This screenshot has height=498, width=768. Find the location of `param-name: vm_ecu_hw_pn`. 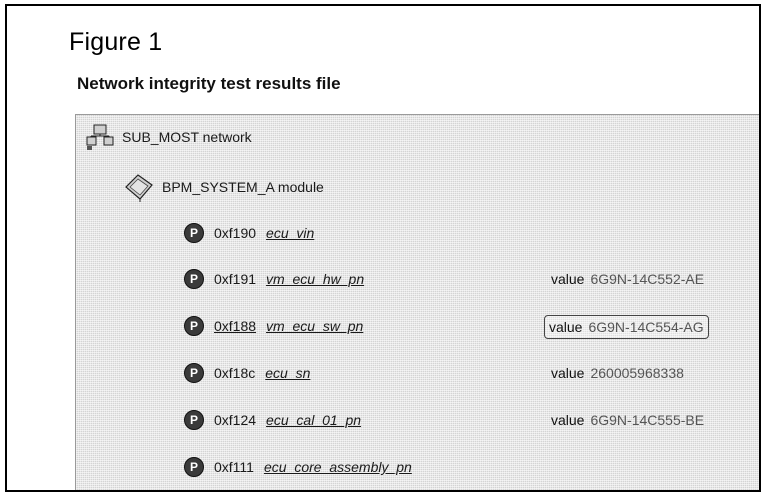

param-name: vm_ecu_hw_pn is located at coordinates (315, 279).